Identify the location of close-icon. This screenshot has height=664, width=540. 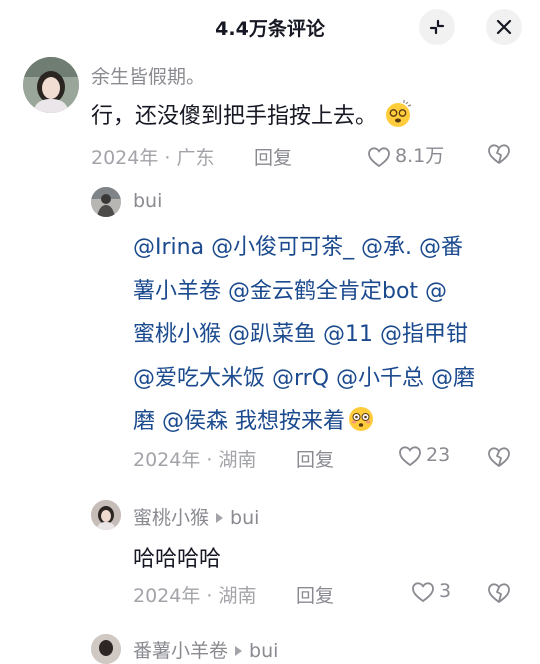
(504, 27).